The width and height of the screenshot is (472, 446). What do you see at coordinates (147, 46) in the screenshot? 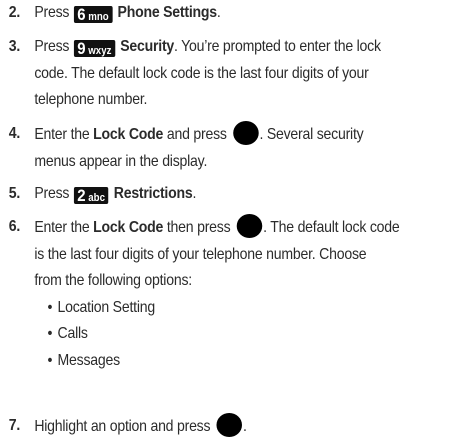
I see `menu-item-security: Security` at bounding box center [147, 46].